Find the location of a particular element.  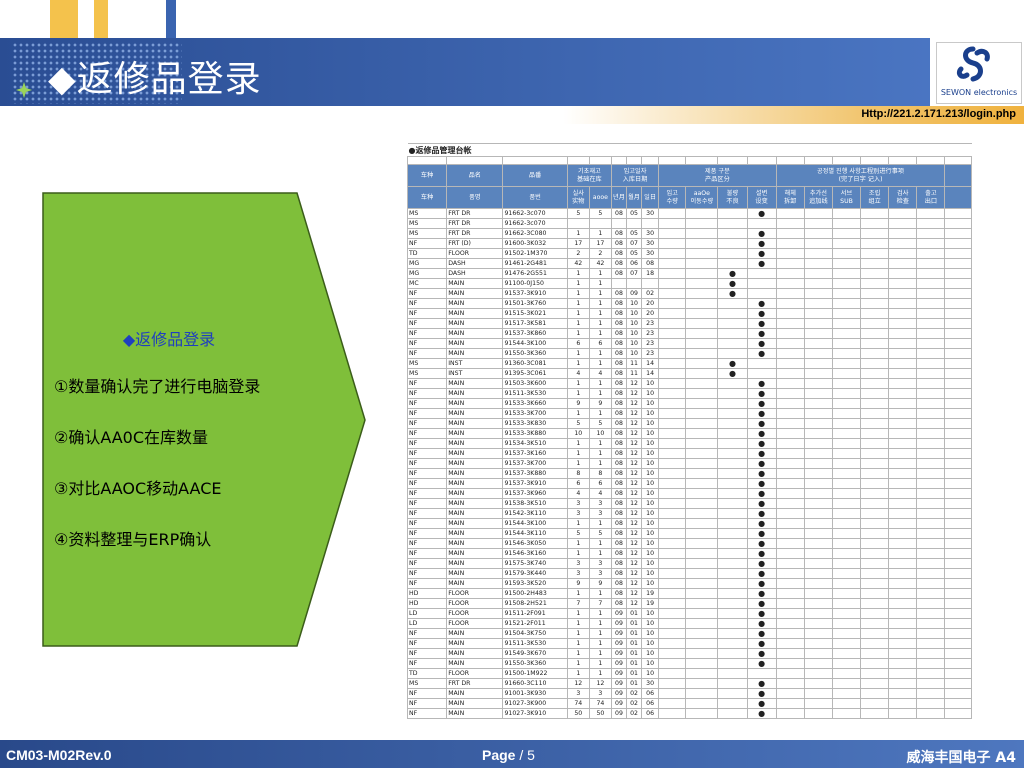

table-cell: 5 is located at coordinates (578, 423).